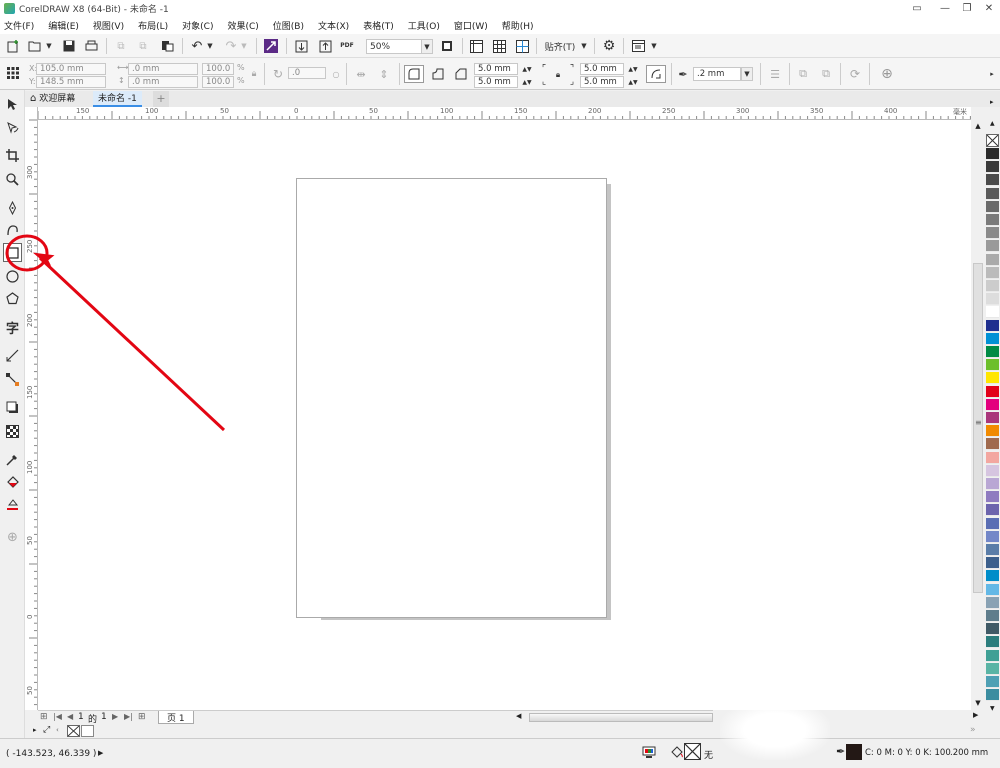  What do you see at coordinates (638, 46) in the screenshot?
I see `application-launcher-icon` at bounding box center [638, 46].